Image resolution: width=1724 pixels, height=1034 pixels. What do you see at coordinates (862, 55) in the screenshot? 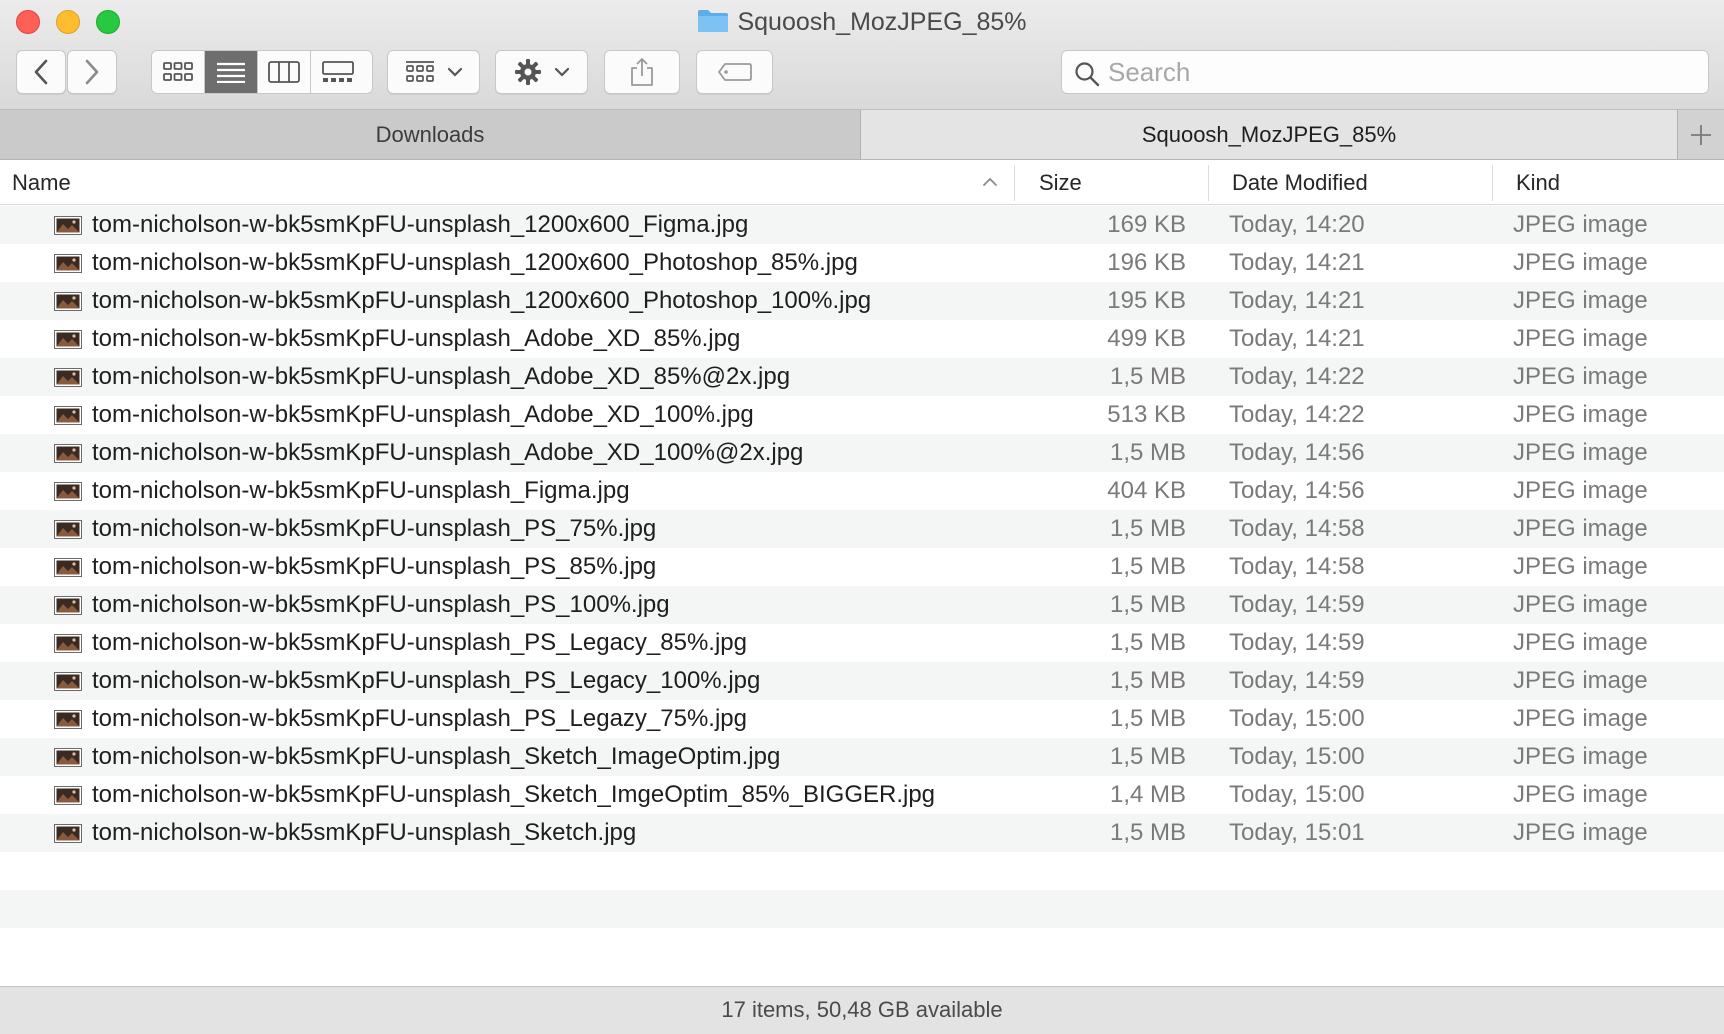
I see `window-toolbar: Squoosh_MozJPEG_85%` at bounding box center [862, 55].